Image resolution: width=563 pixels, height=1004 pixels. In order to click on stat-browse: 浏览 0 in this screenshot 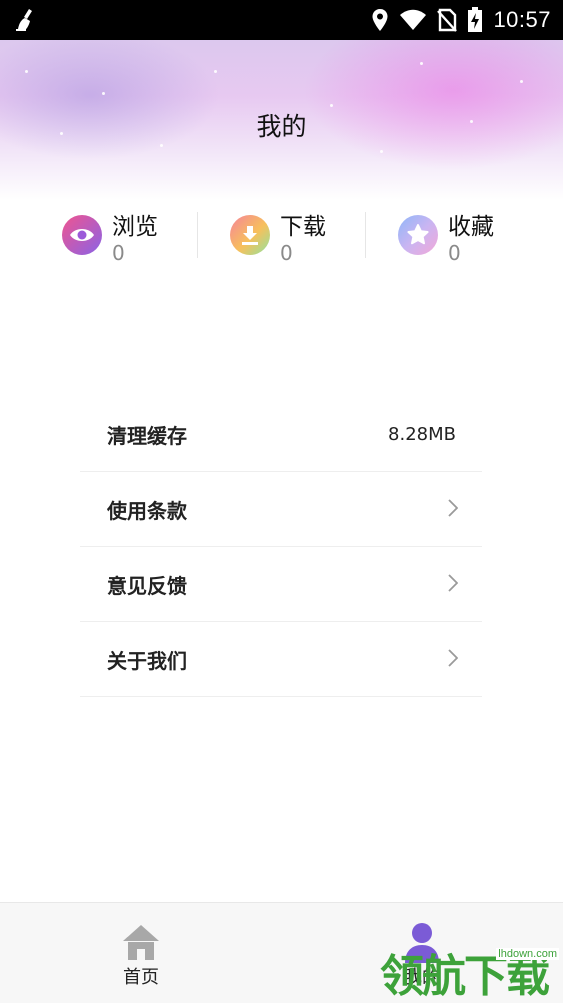, I will do `click(137, 237)`.